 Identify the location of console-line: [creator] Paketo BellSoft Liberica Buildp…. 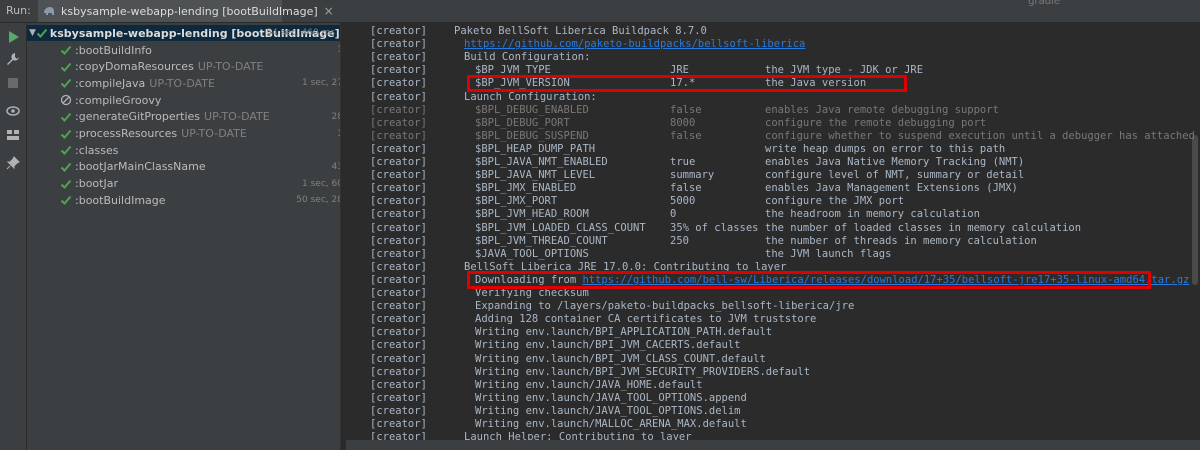
(780, 31).